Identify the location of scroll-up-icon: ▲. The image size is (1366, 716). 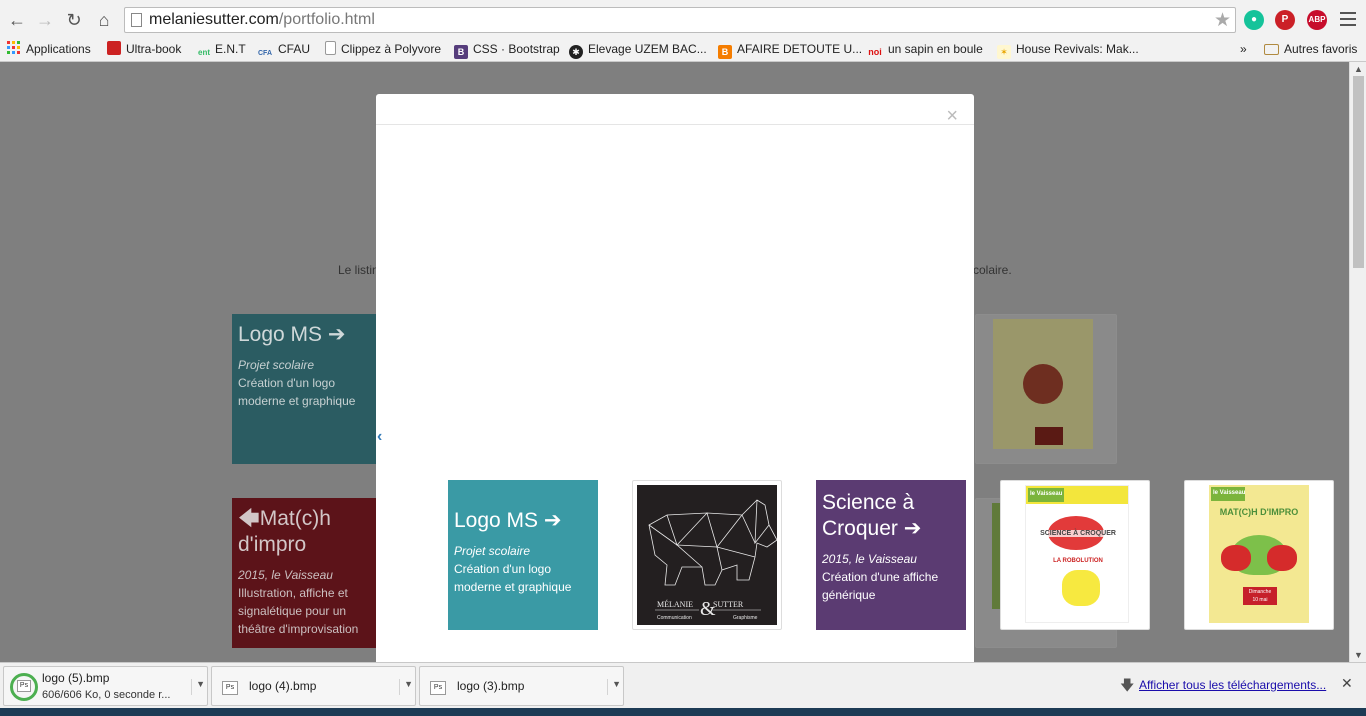
(1358, 69).